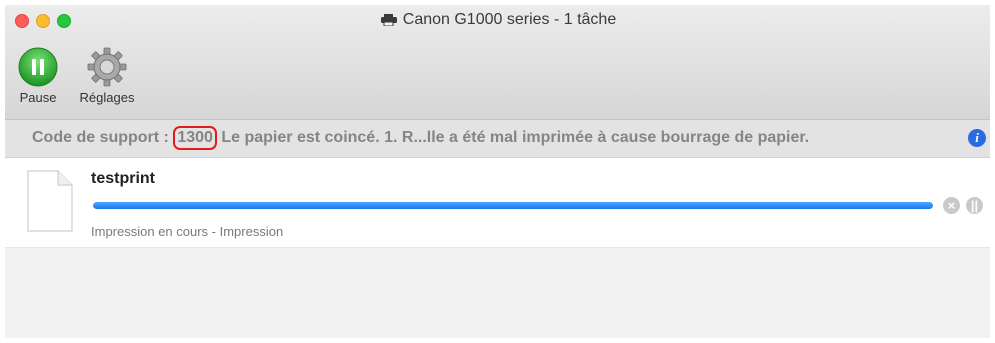 This screenshot has width=995, height=343. Describe the element at coordinates (107, 67) in the screenshot. I see `gear-icon` at that location.